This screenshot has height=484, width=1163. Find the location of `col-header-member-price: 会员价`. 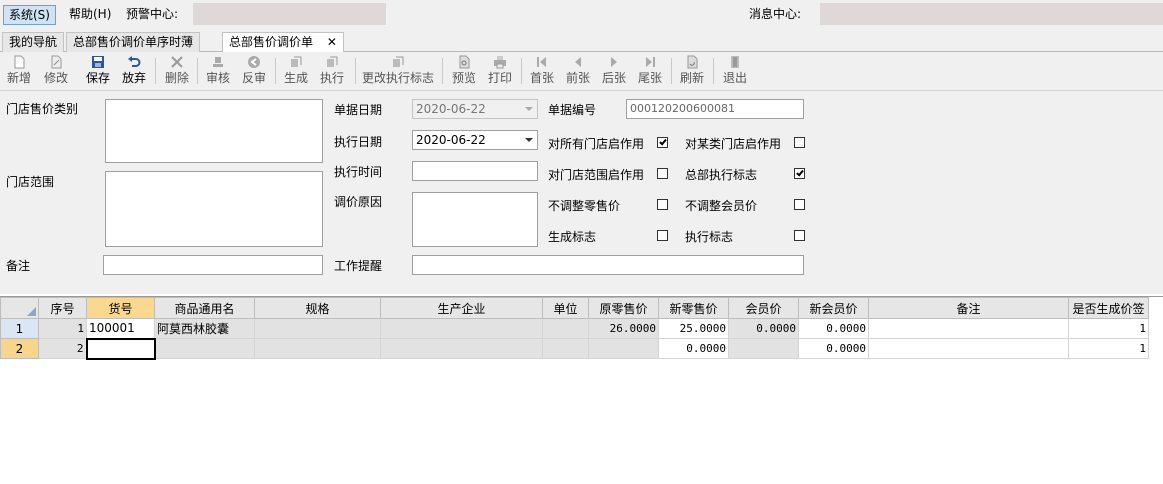

col-header-member-price: 会员价 is located at coordinates (763, 308).